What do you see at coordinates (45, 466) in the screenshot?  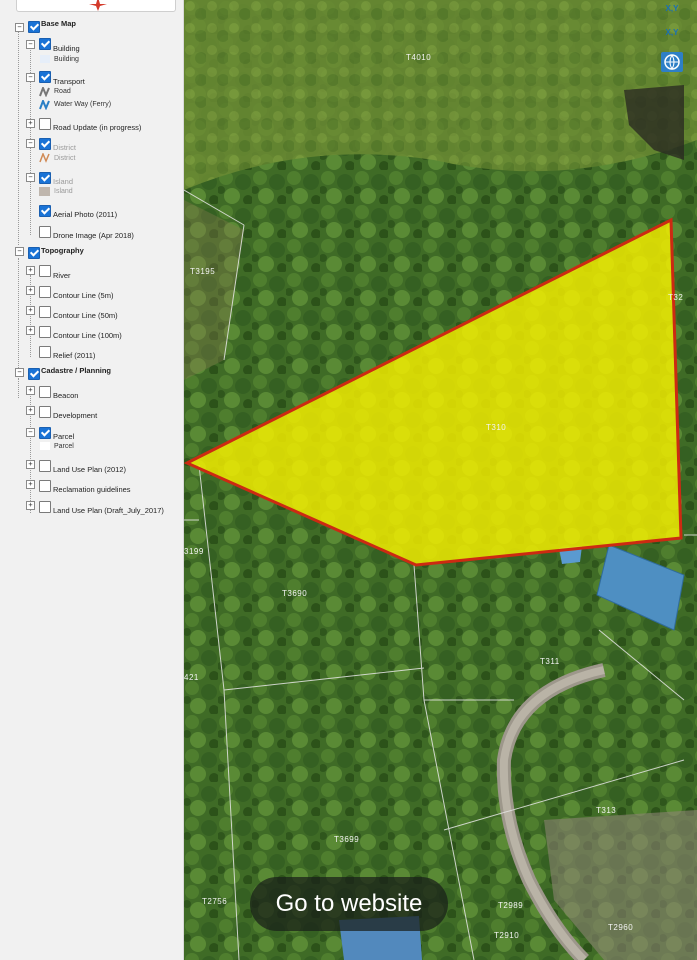 I see `land-use-2012-checkbox` at bounding box center [45, 466].